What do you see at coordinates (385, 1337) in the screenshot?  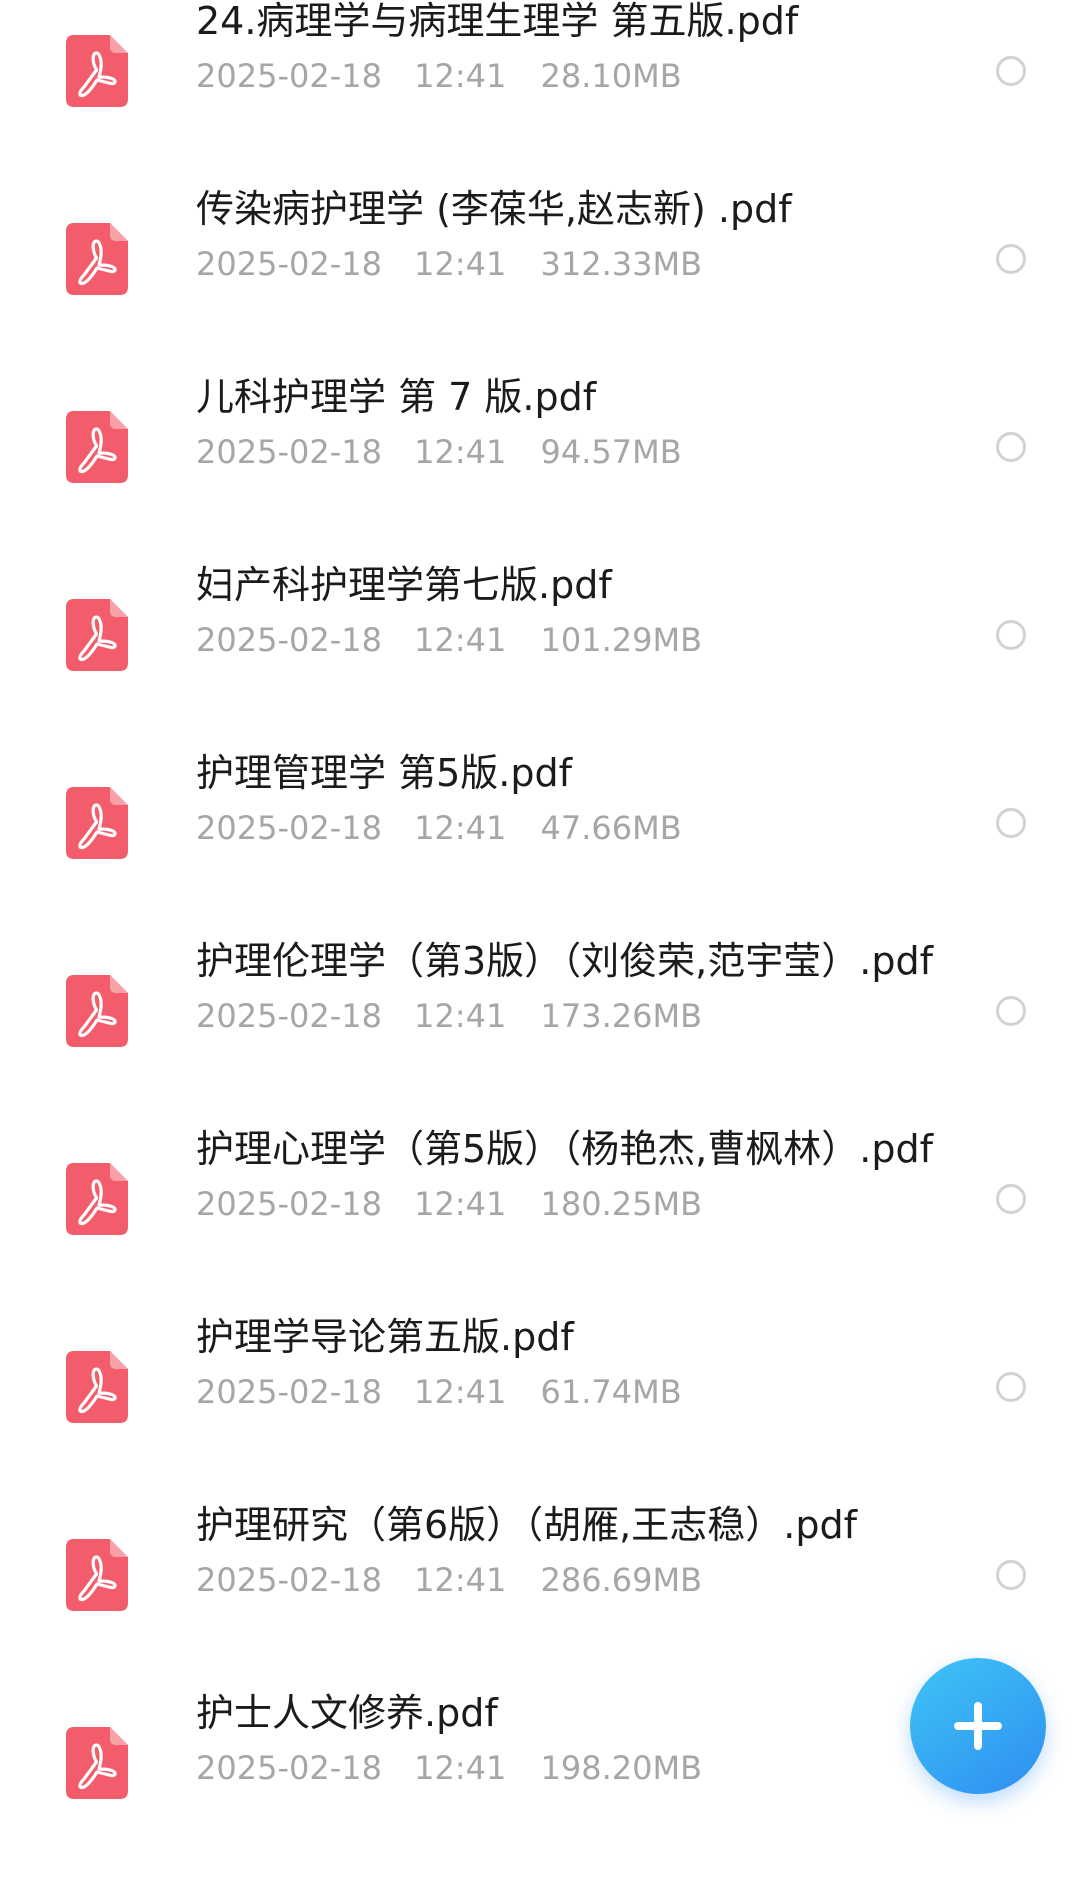 I see `file-name: 护理学导论第五版.pdf` at bounding box center [385, 1337].